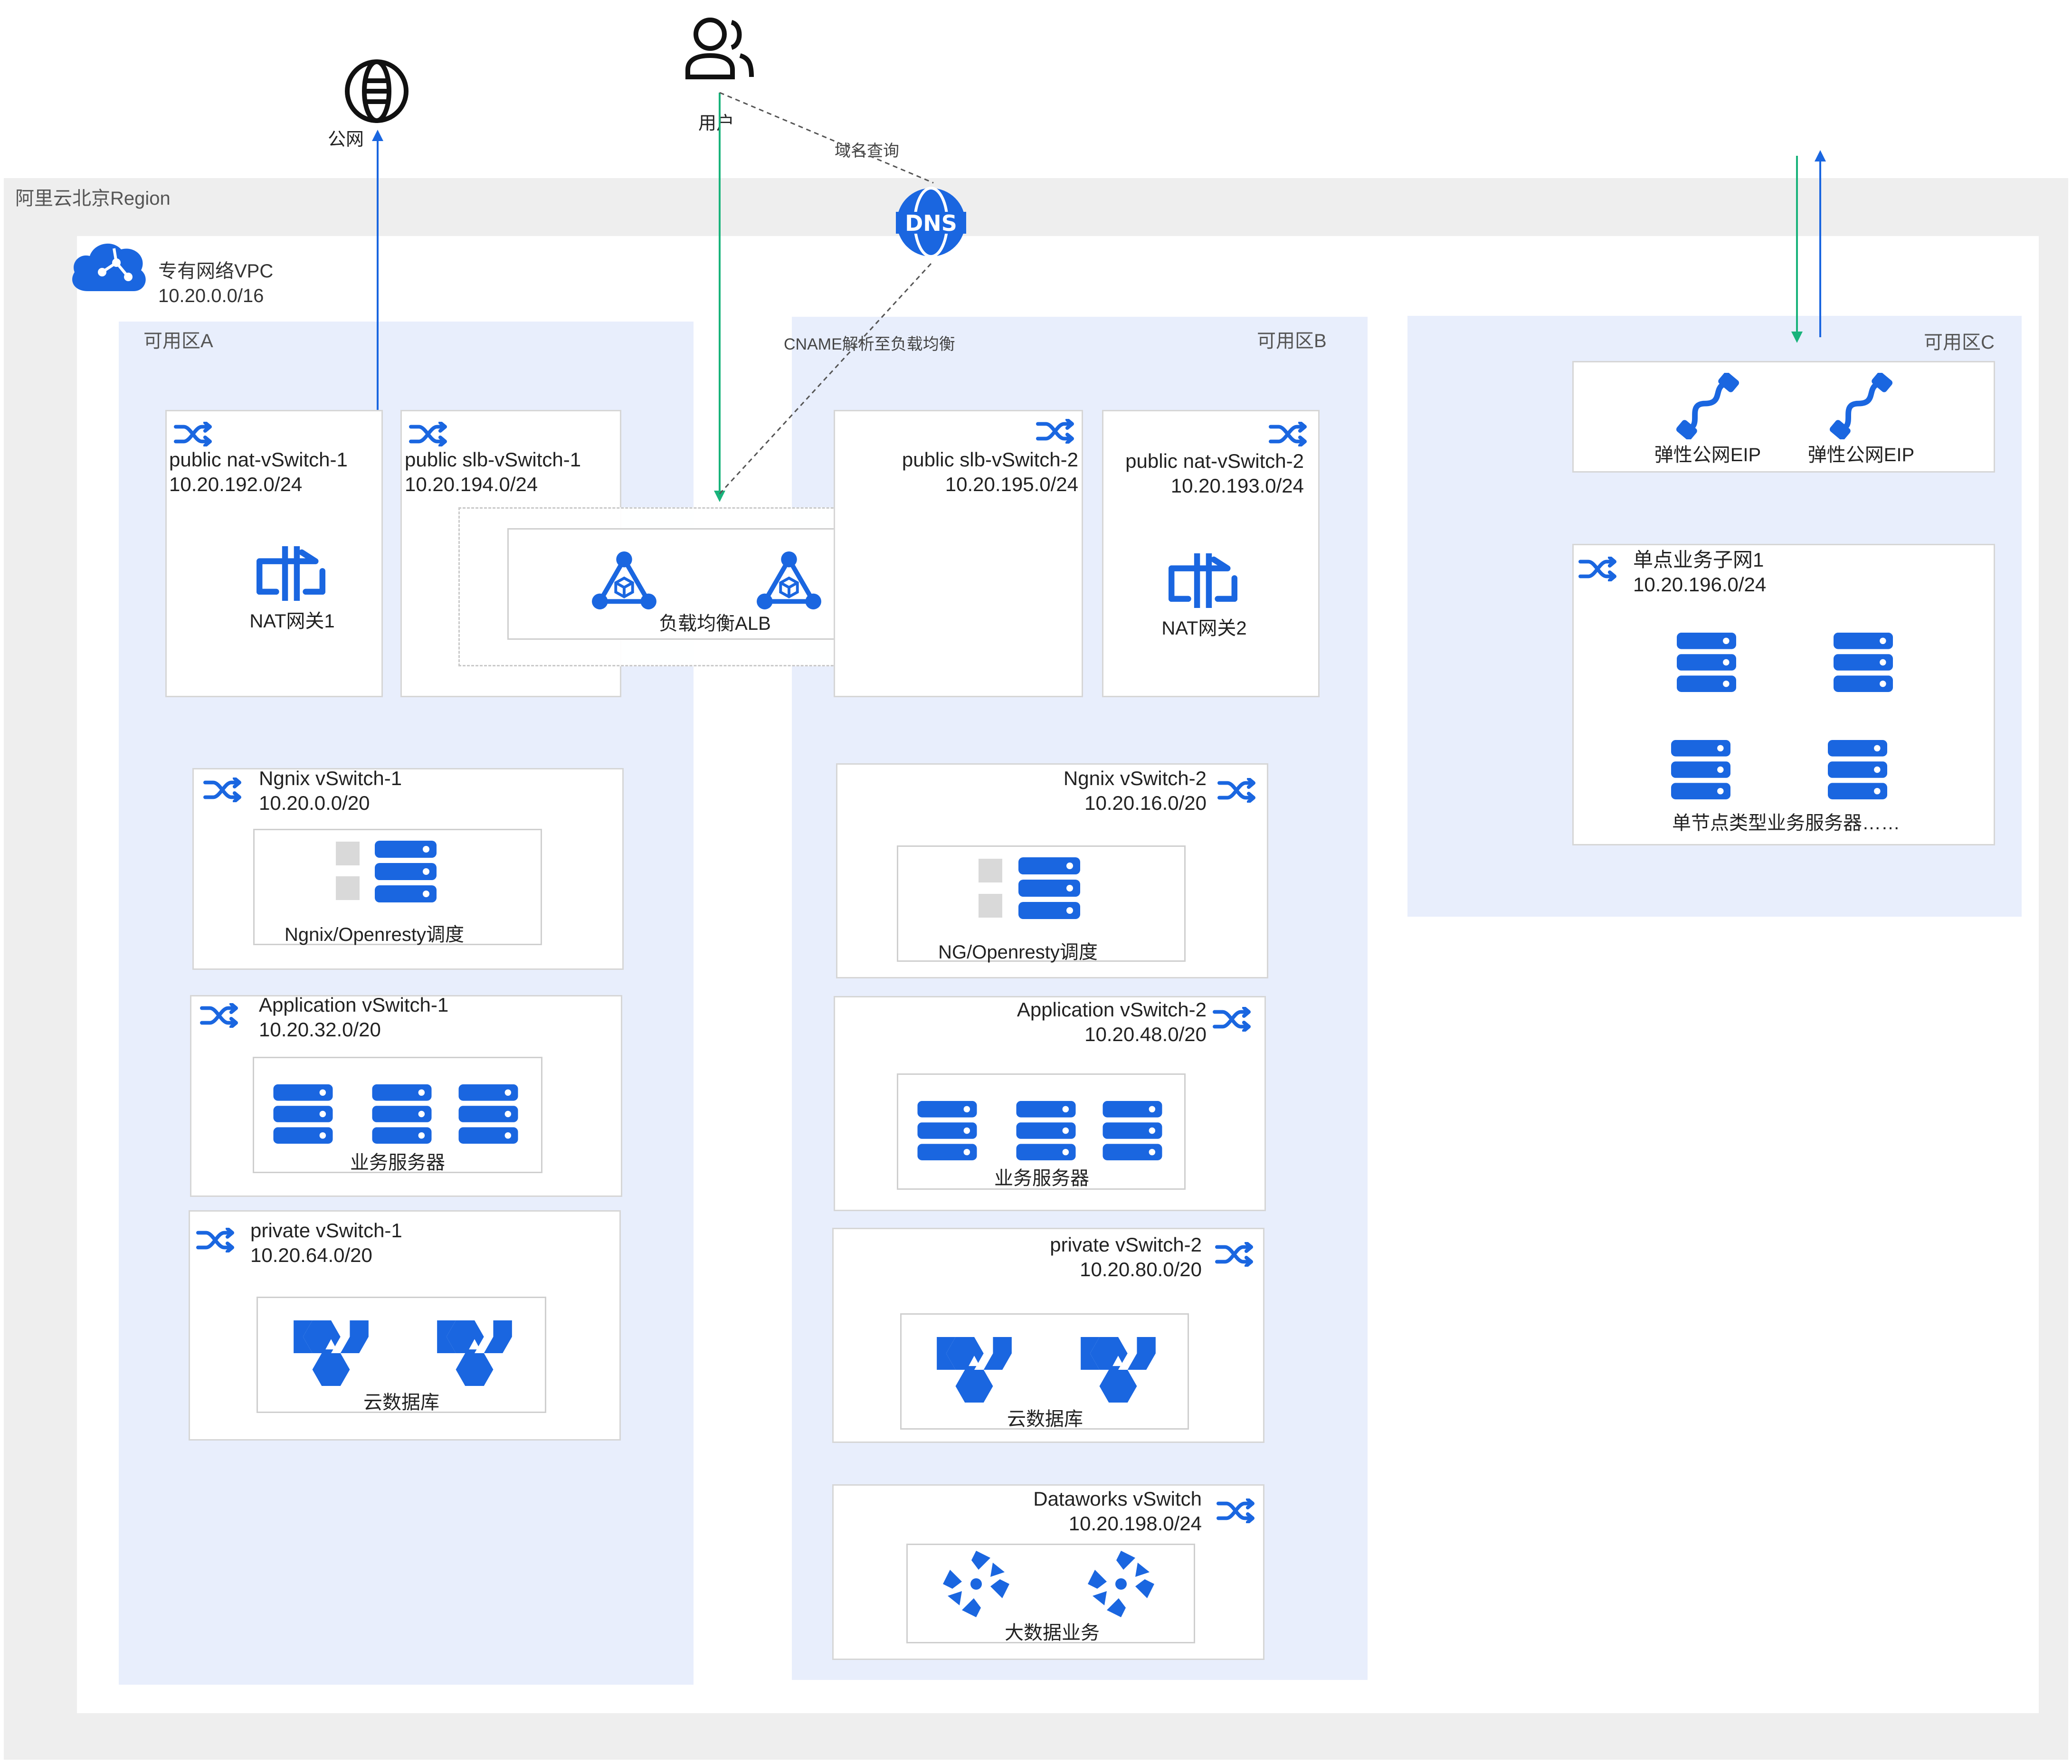  I want to click on dns-to-alb-line, so click(824, 380).